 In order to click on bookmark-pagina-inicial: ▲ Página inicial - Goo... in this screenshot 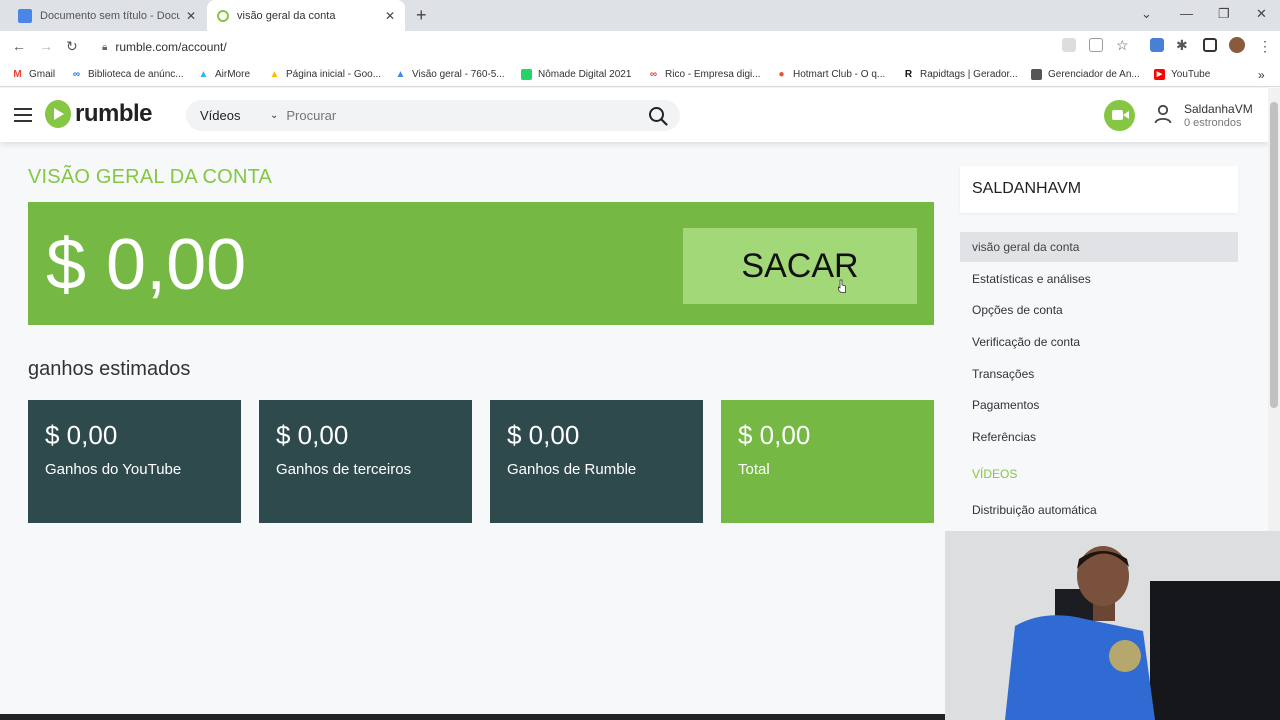, I will do `click(325, 74)`.